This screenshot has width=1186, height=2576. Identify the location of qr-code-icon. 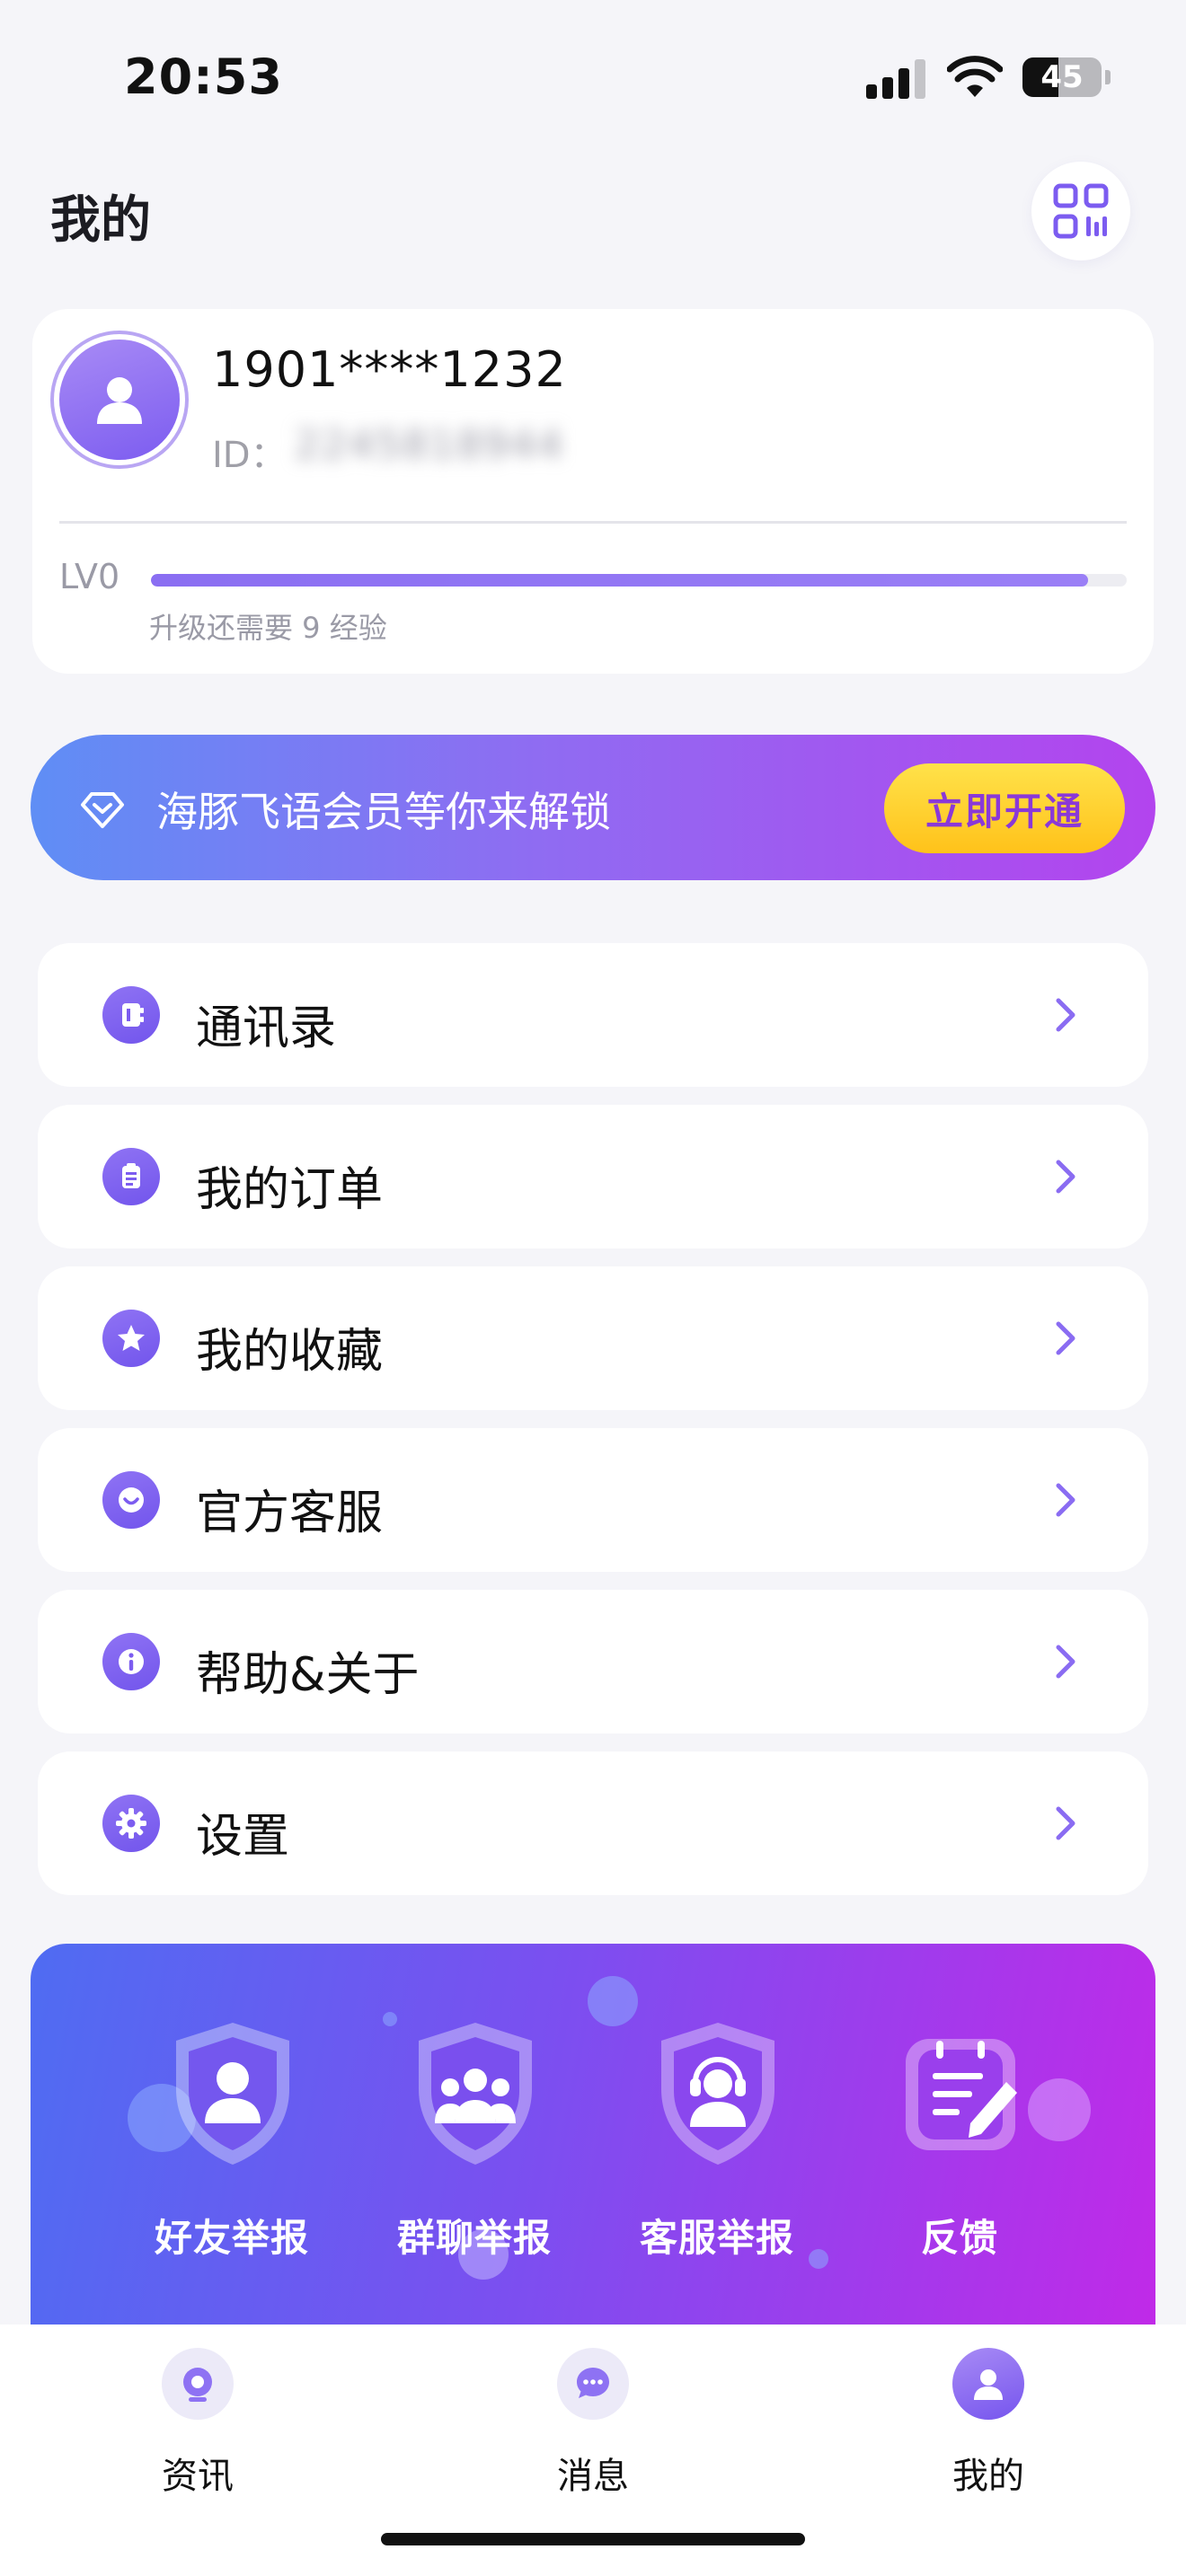
(1081, 211).